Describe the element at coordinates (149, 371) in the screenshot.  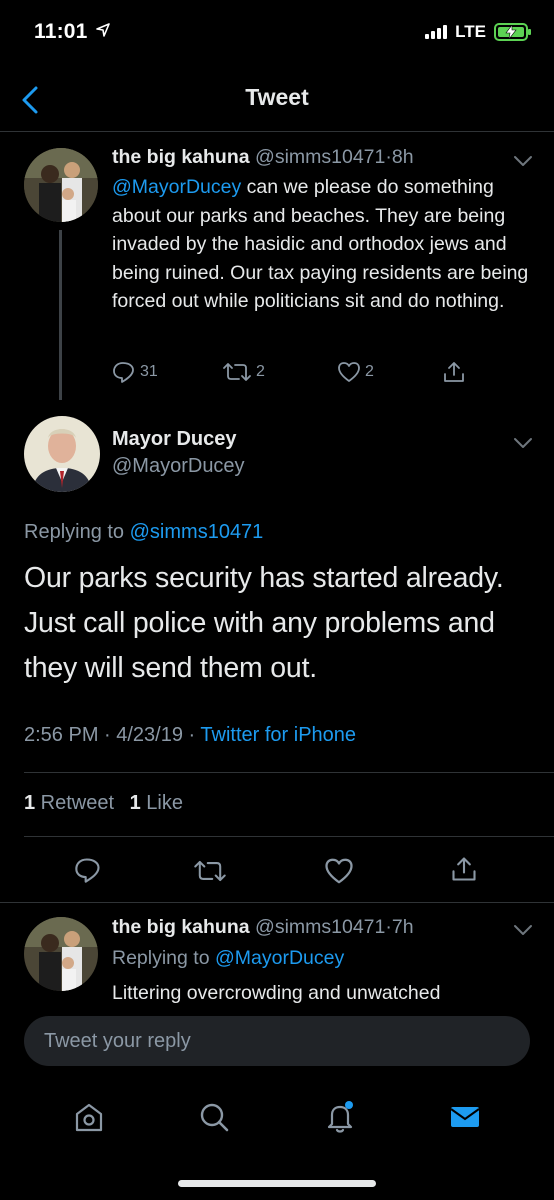
I see `reply-count: 31` at that location.